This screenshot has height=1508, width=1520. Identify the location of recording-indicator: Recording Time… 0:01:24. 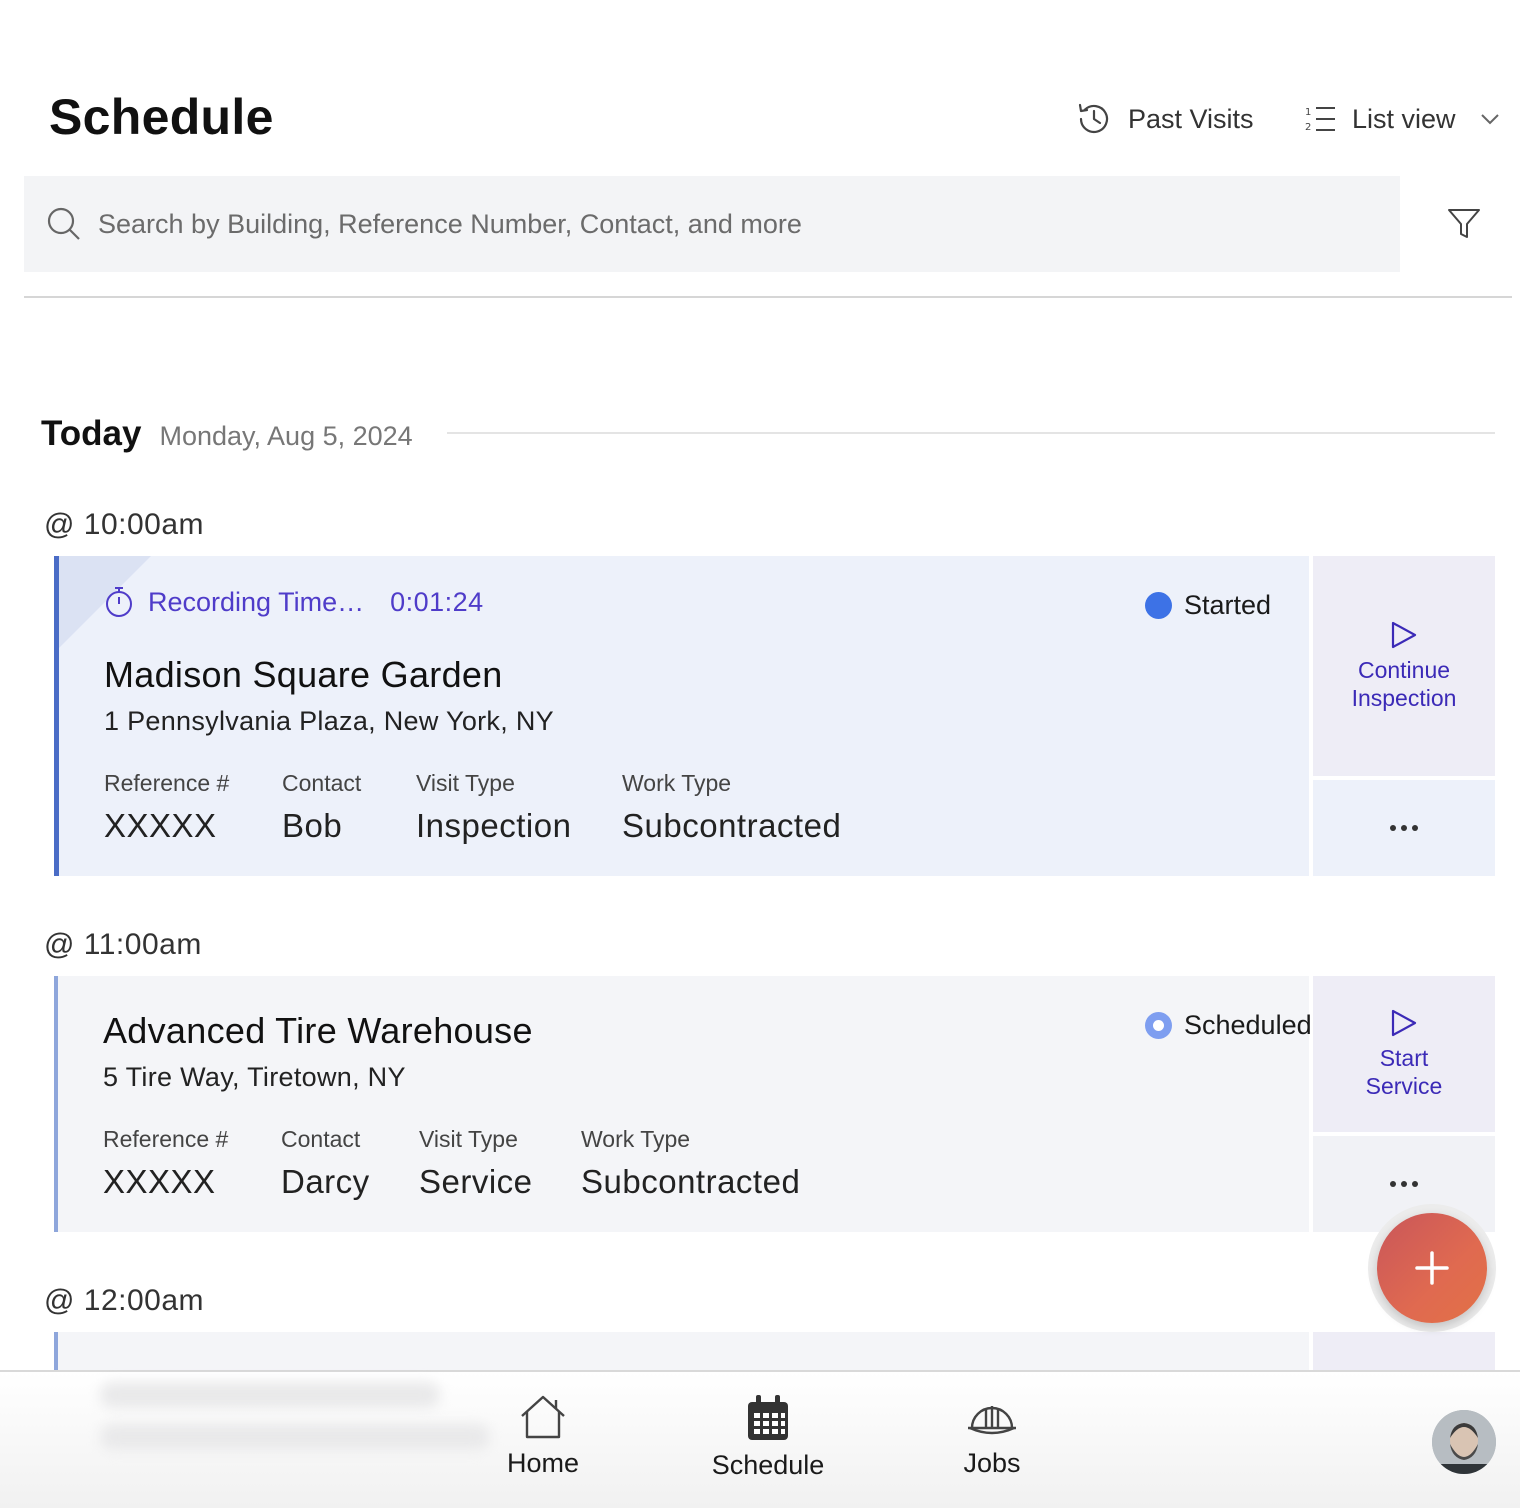
(294, 602).